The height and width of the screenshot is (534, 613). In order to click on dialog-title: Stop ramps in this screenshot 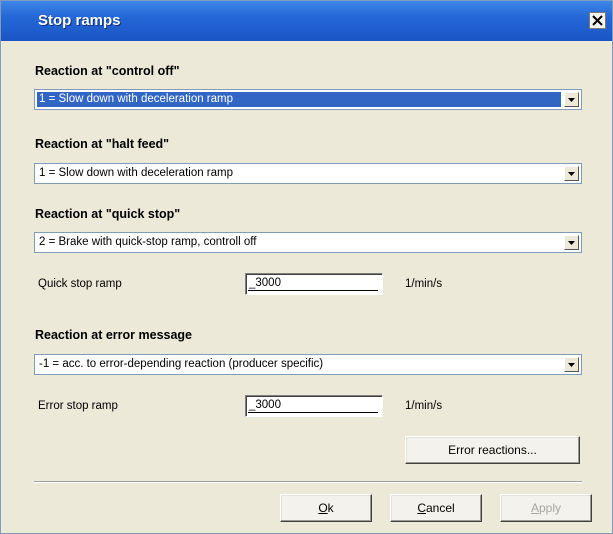, I will do `click(79, 20)`.